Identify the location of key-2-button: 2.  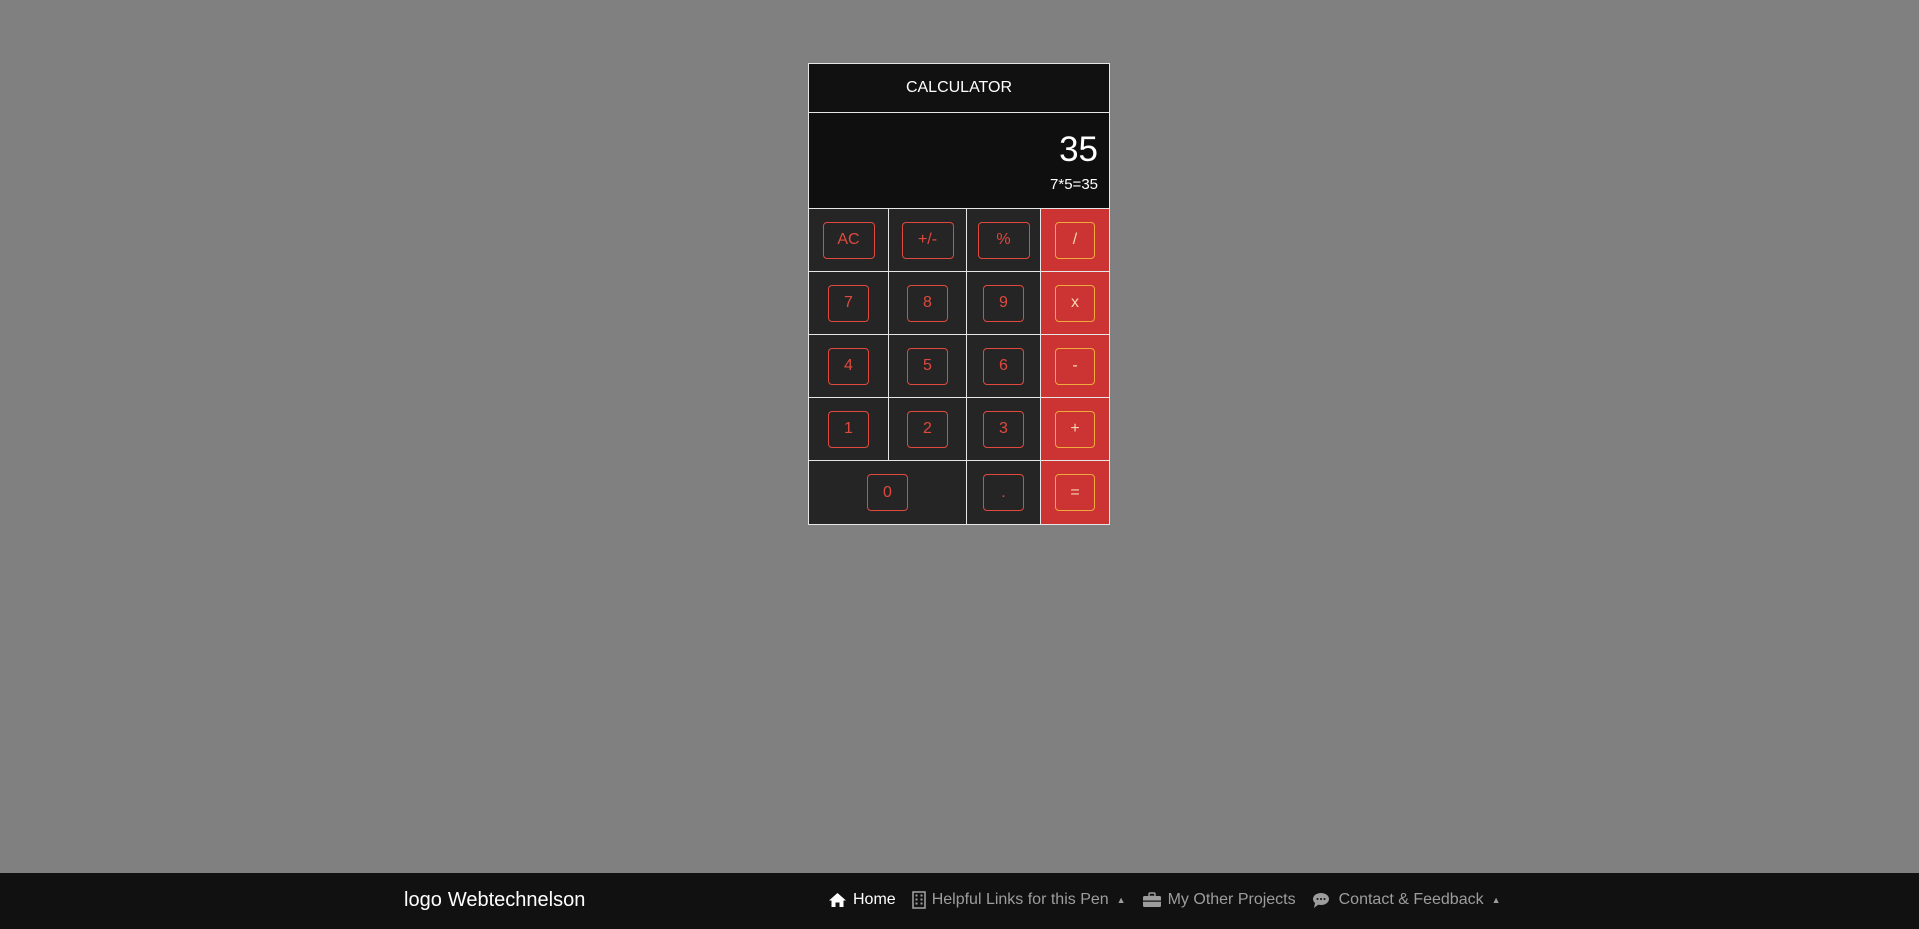
(927, 429).